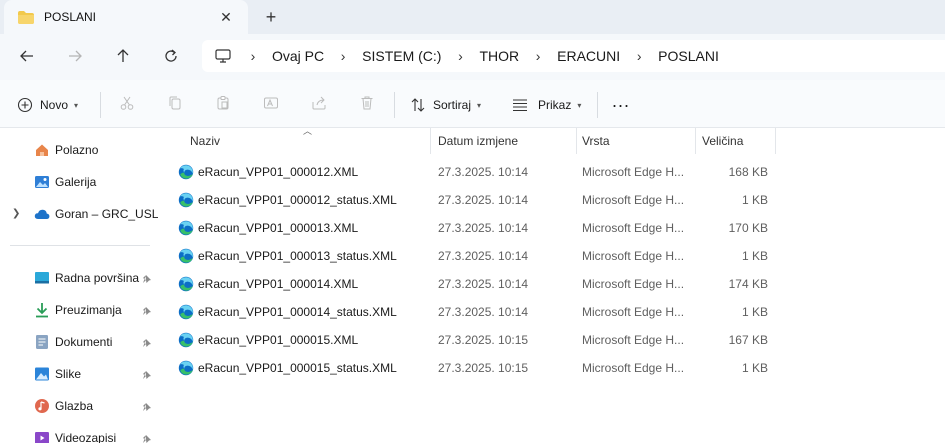 The width and height of the screenshot is (945, 443). What do you see at coordinates (223, 56) in the screenshot?
I see `computer-icon` at bounding box center [223, 56].